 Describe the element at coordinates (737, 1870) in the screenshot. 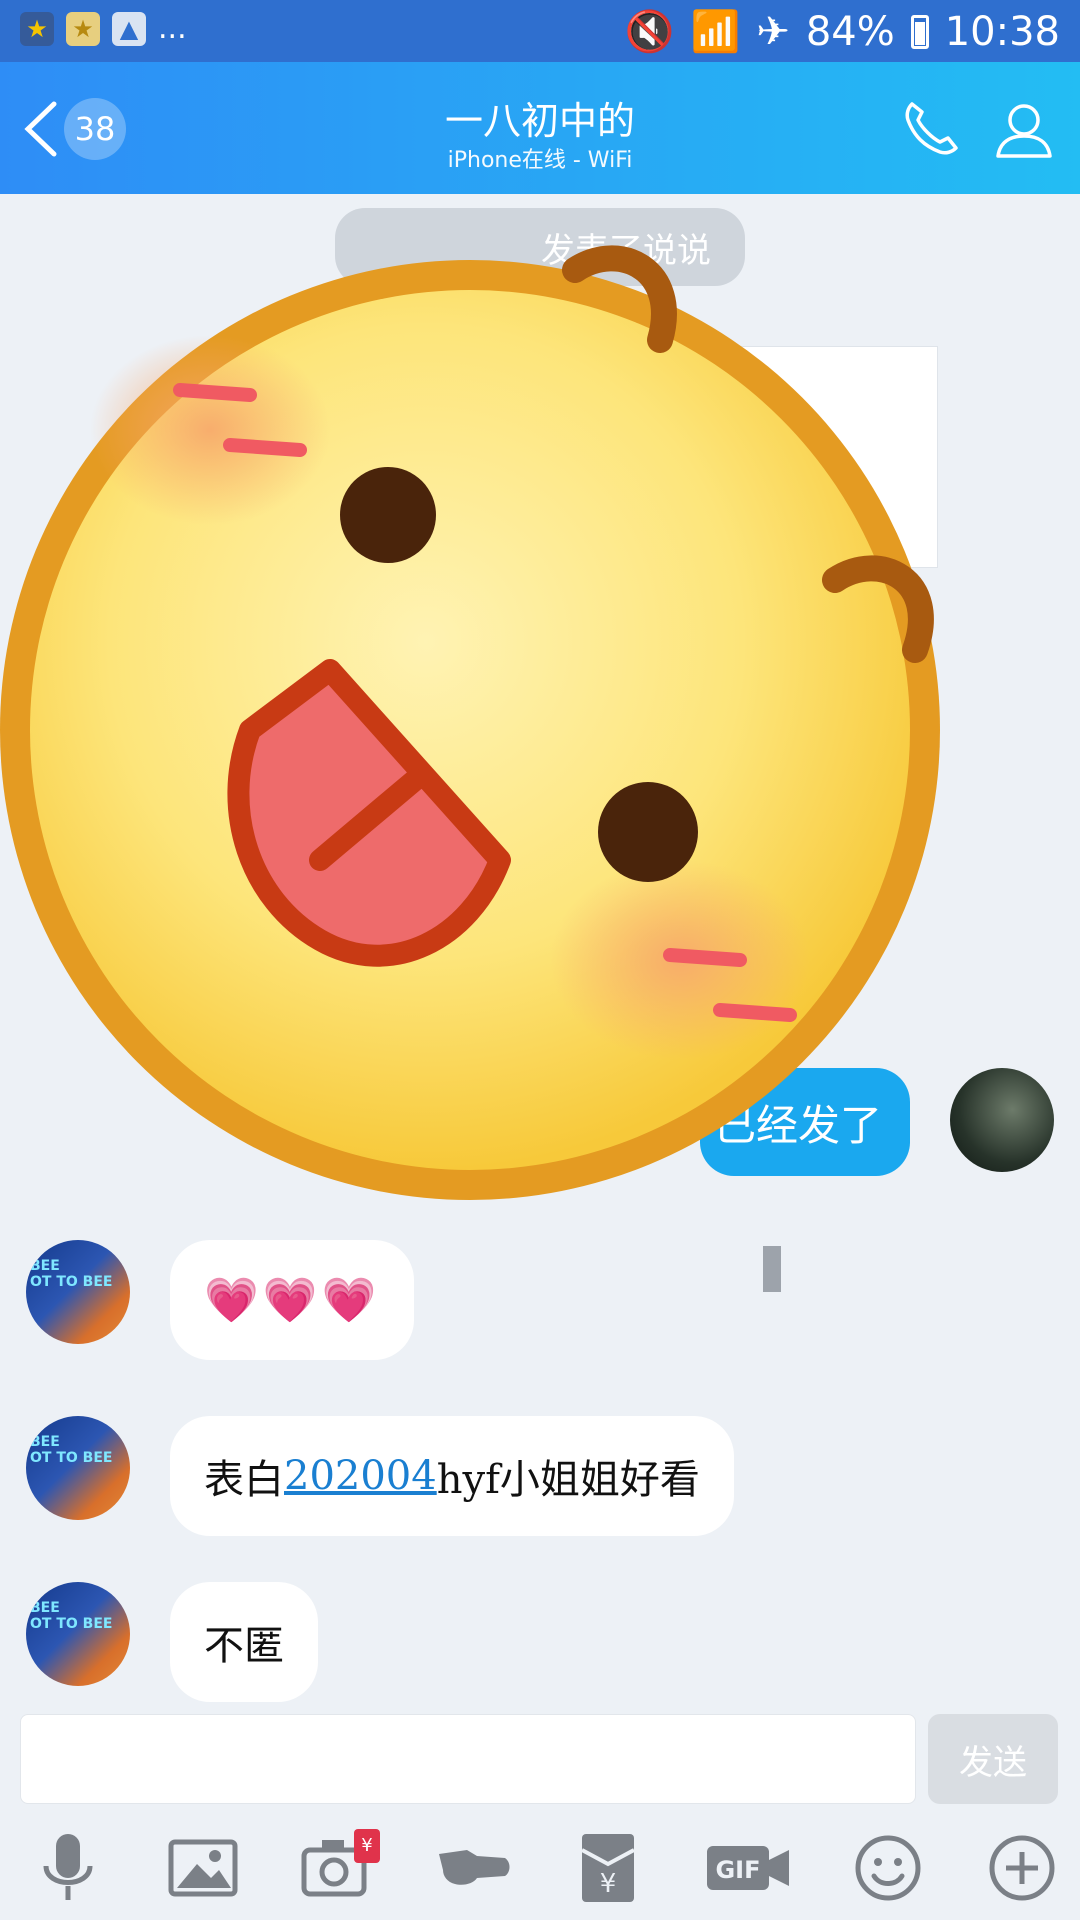

I see `svg-text: GIF` at that location.